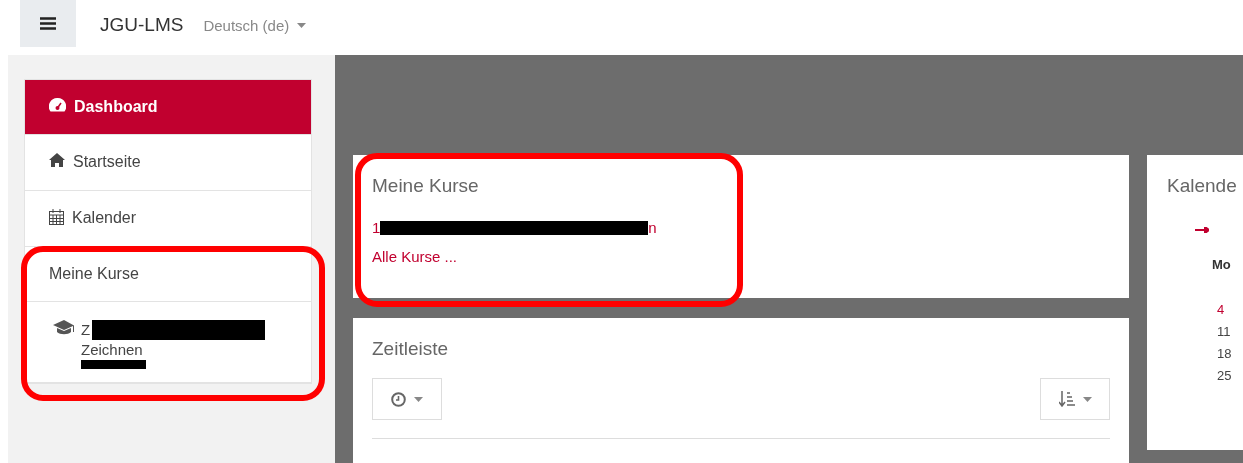 The image size is (1243, 463). Describe the element at coordinates (398, 399) in the screenshot. I see `clock-icon` at that location.